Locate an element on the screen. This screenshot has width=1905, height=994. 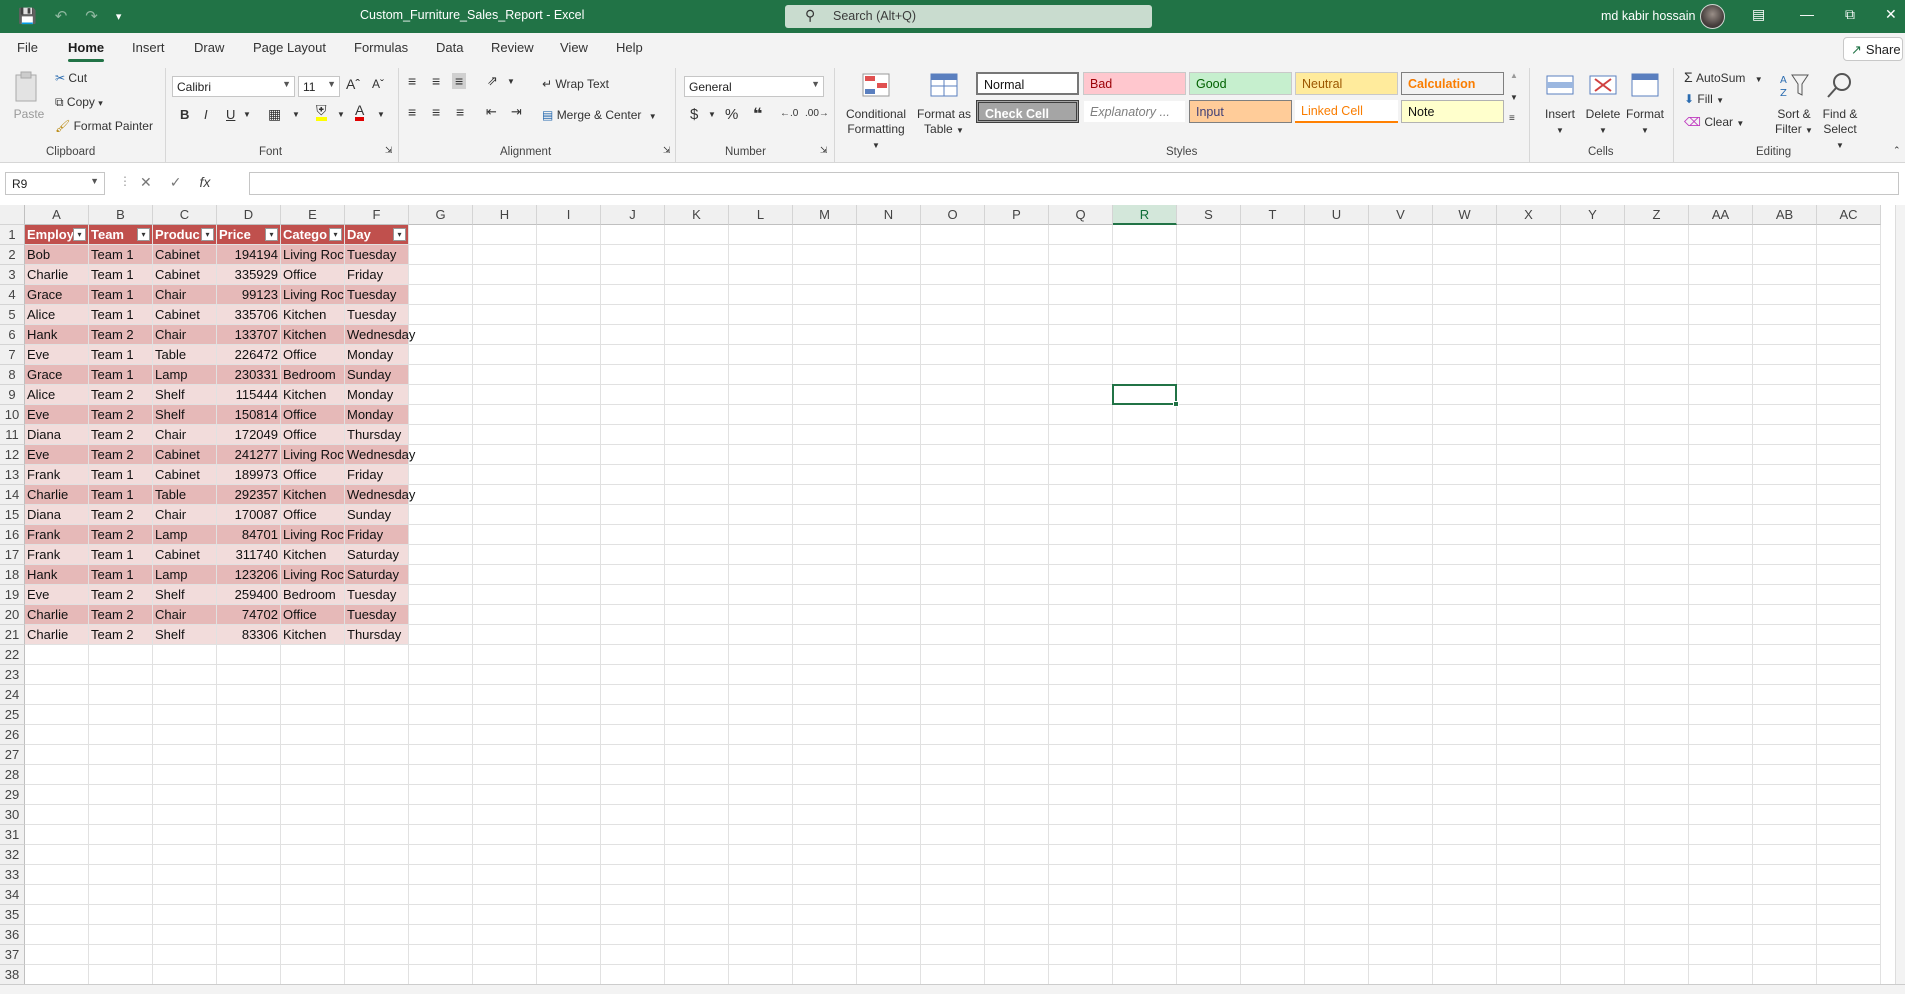
select-all-corner is located at coordinates (12, 215).